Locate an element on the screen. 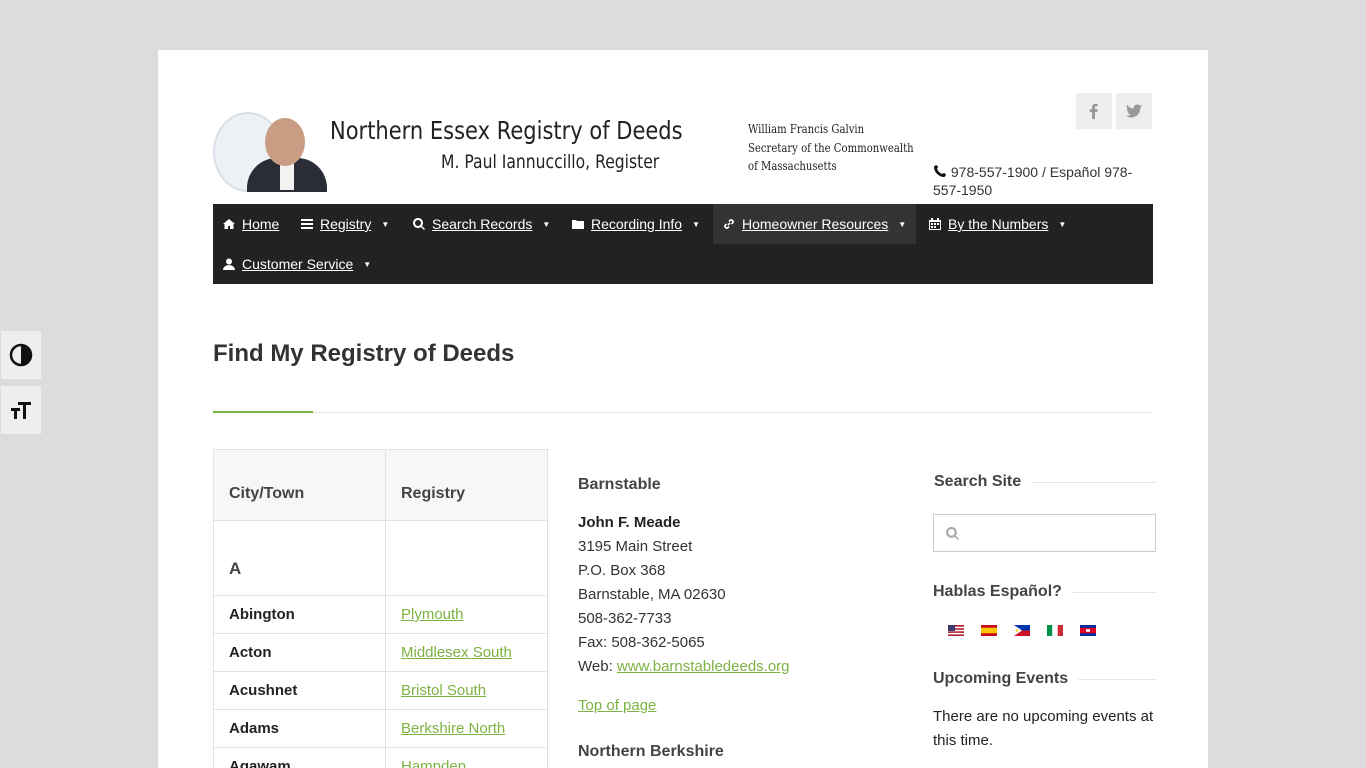 The width and height of the screenshot is (1366, 768). user-icon is located at coordinates (229, 264).